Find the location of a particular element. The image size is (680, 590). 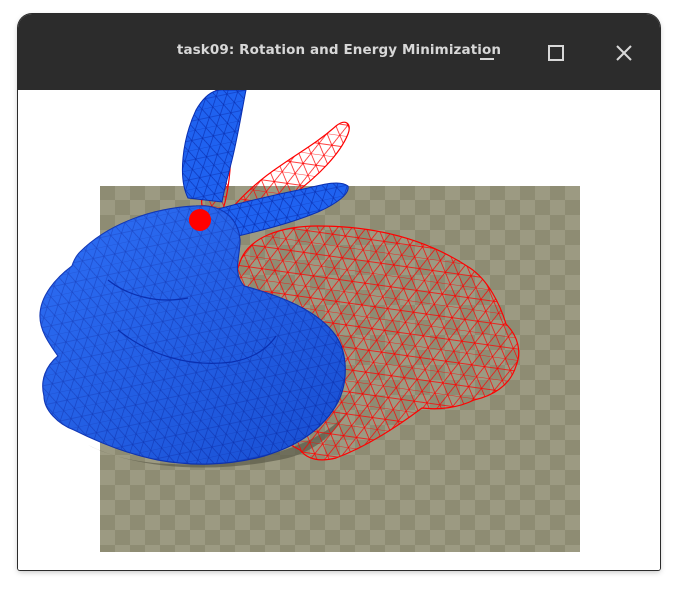

close-button is located at coordinates (624, 53).